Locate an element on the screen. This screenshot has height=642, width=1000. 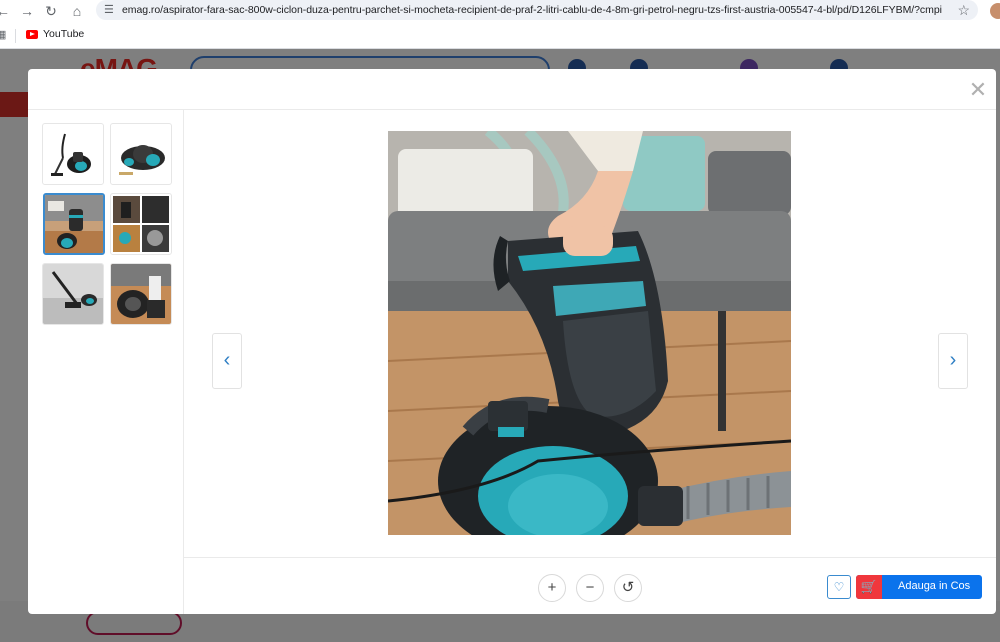
favorite-button: ♡ is located at coordinates (839, 587).